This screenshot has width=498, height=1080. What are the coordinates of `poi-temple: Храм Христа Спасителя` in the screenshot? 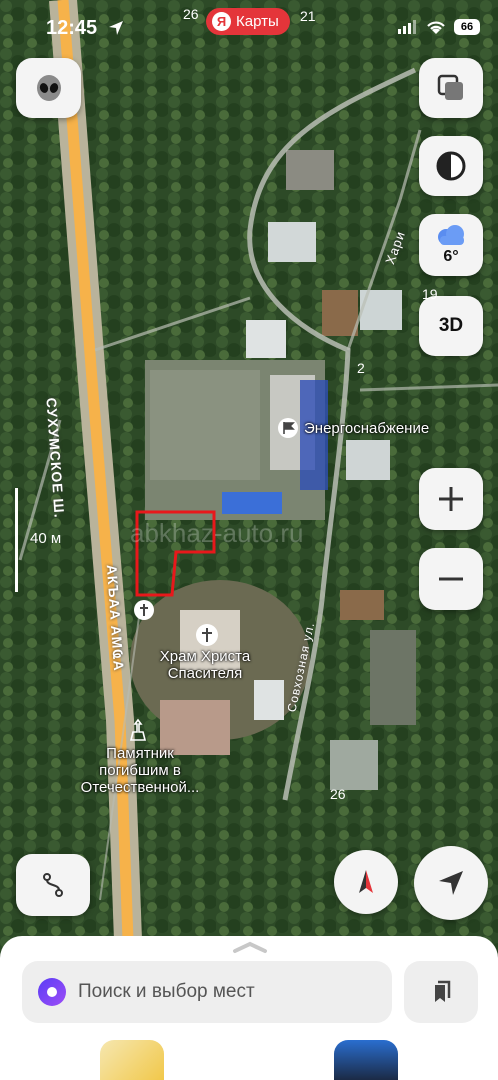 It's located at (205, 665).